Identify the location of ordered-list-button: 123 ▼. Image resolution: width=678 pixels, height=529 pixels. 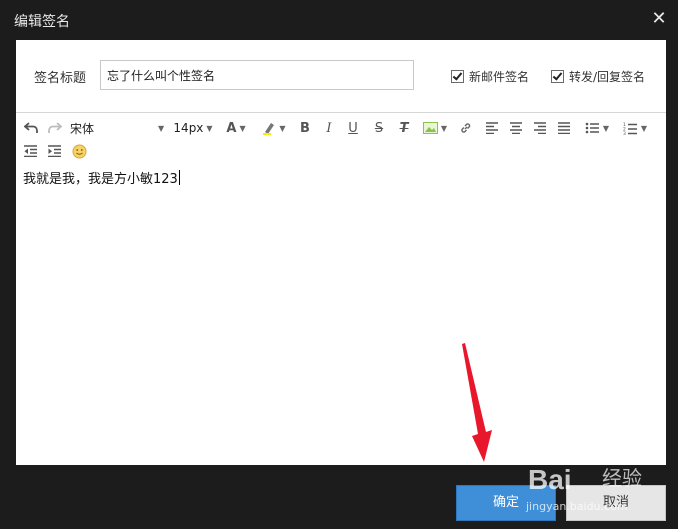
(635, 128).